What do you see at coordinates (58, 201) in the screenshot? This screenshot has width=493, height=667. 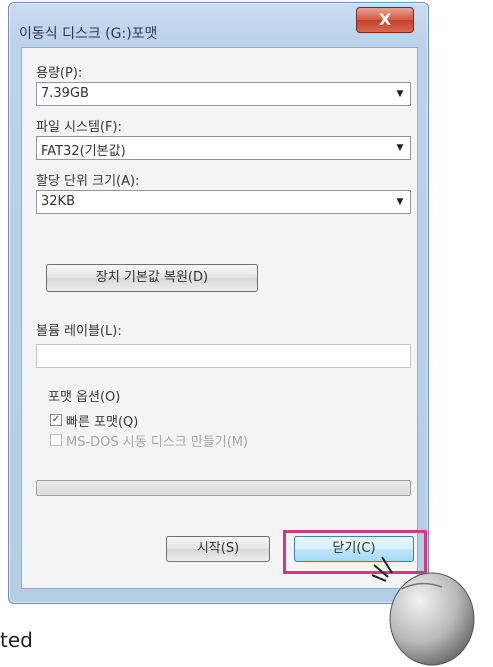 I see `allocation-value: 32KB` at bounding box center [58, 201].